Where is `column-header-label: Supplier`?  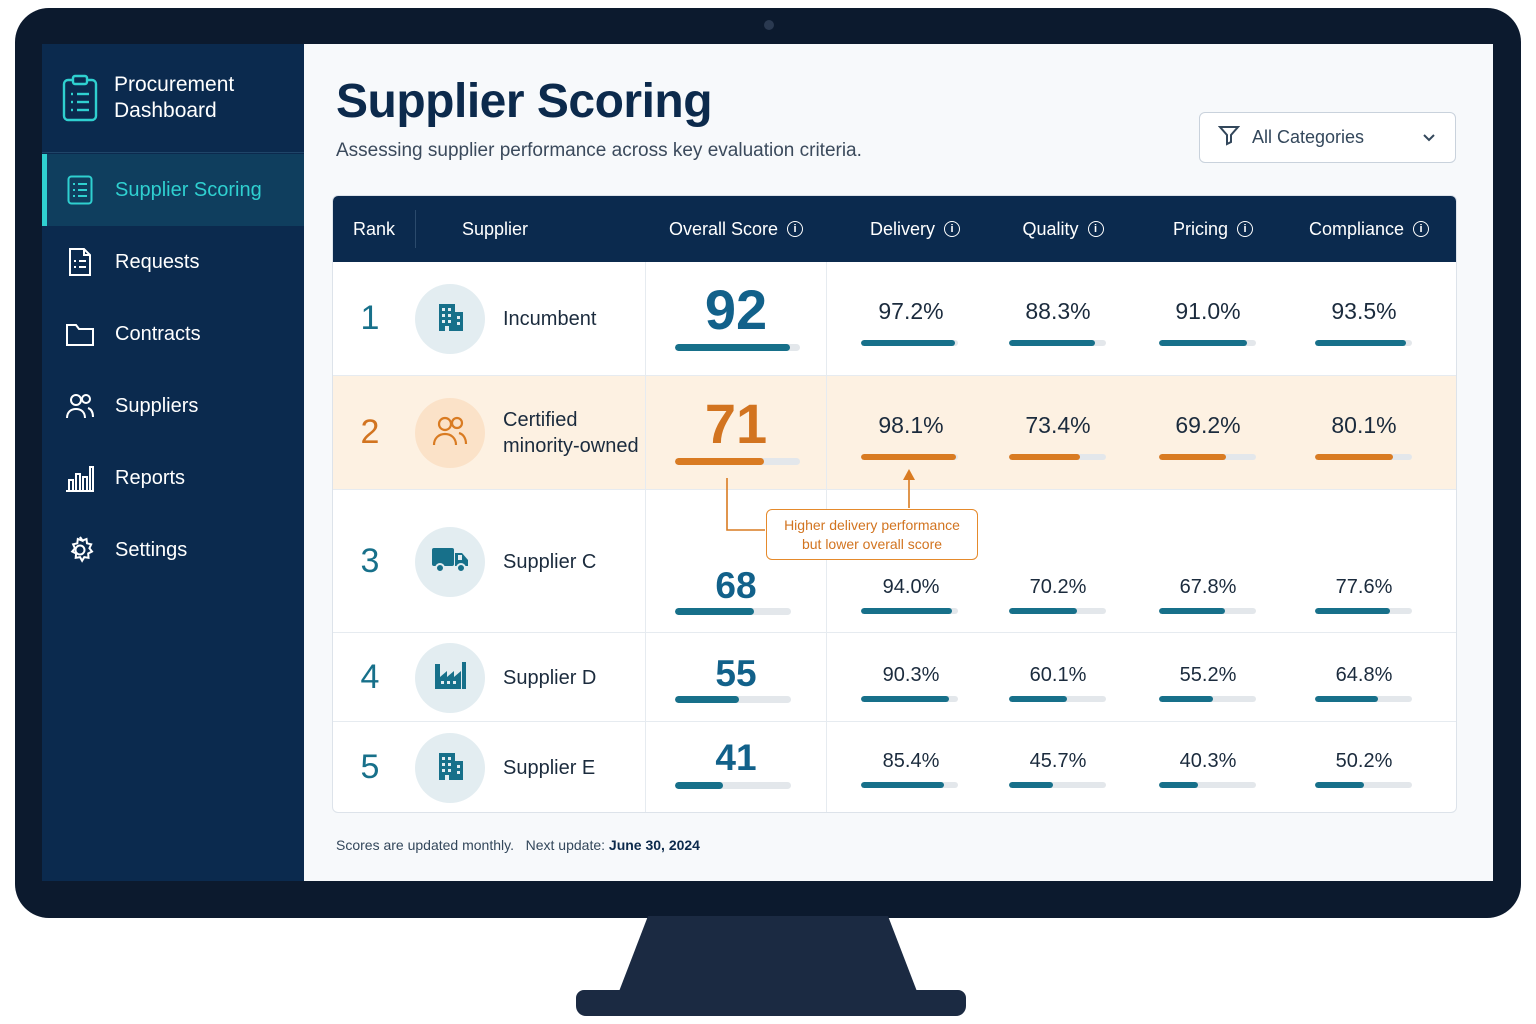
column-header-label: Supplier is located at coordinates (495, 228).